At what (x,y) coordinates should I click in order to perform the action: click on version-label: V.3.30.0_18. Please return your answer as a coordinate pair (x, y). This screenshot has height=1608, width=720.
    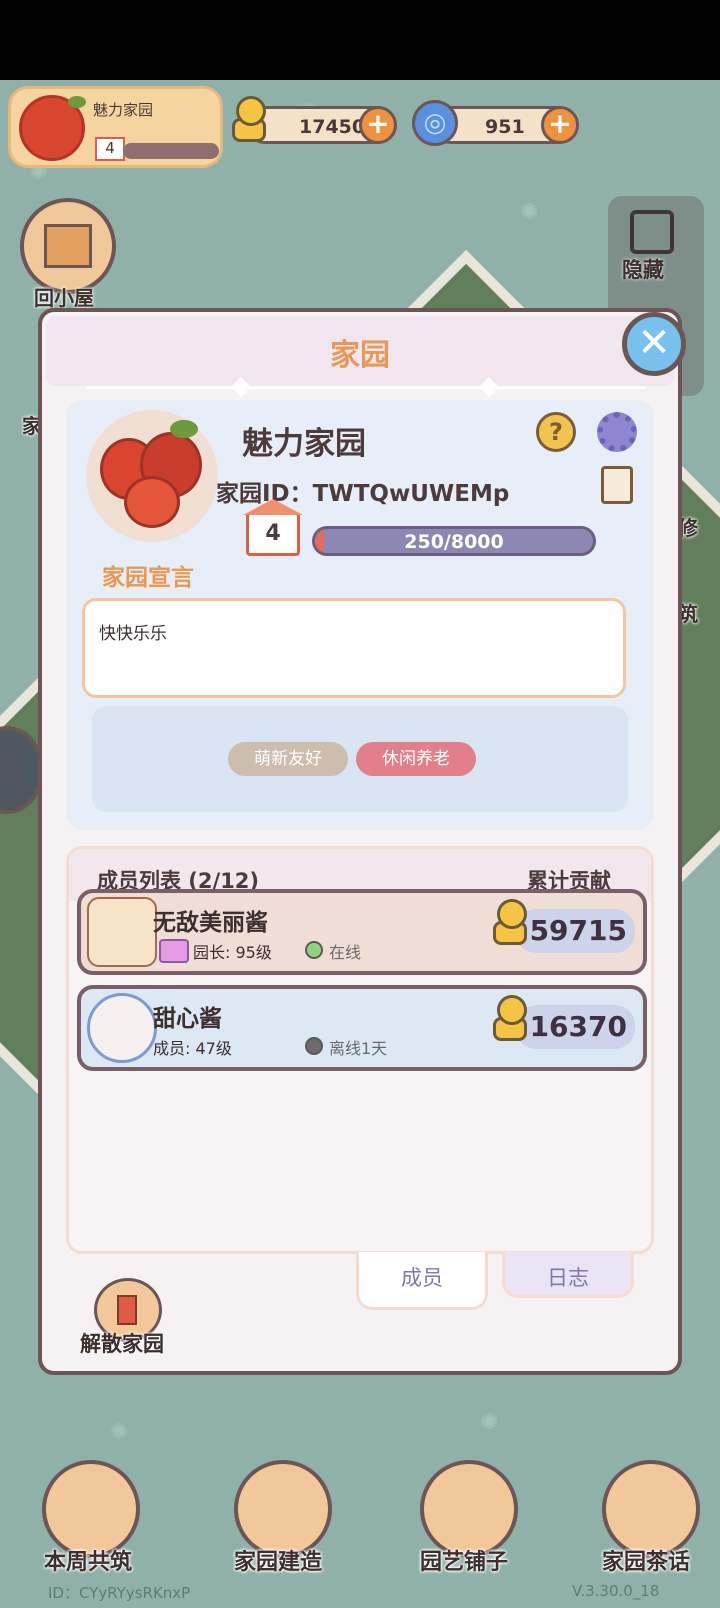
    Looking at the image, I should click on (616, 1591).